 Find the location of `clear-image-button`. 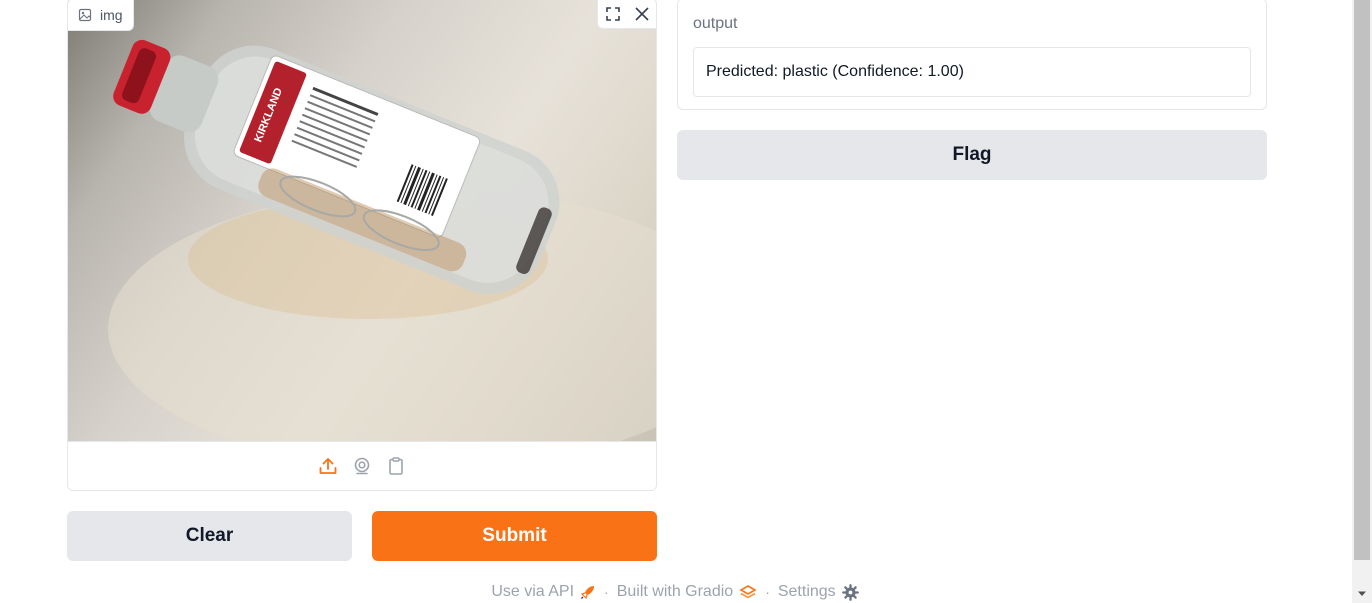

clear-image-button is located at coordinates (641, 14).